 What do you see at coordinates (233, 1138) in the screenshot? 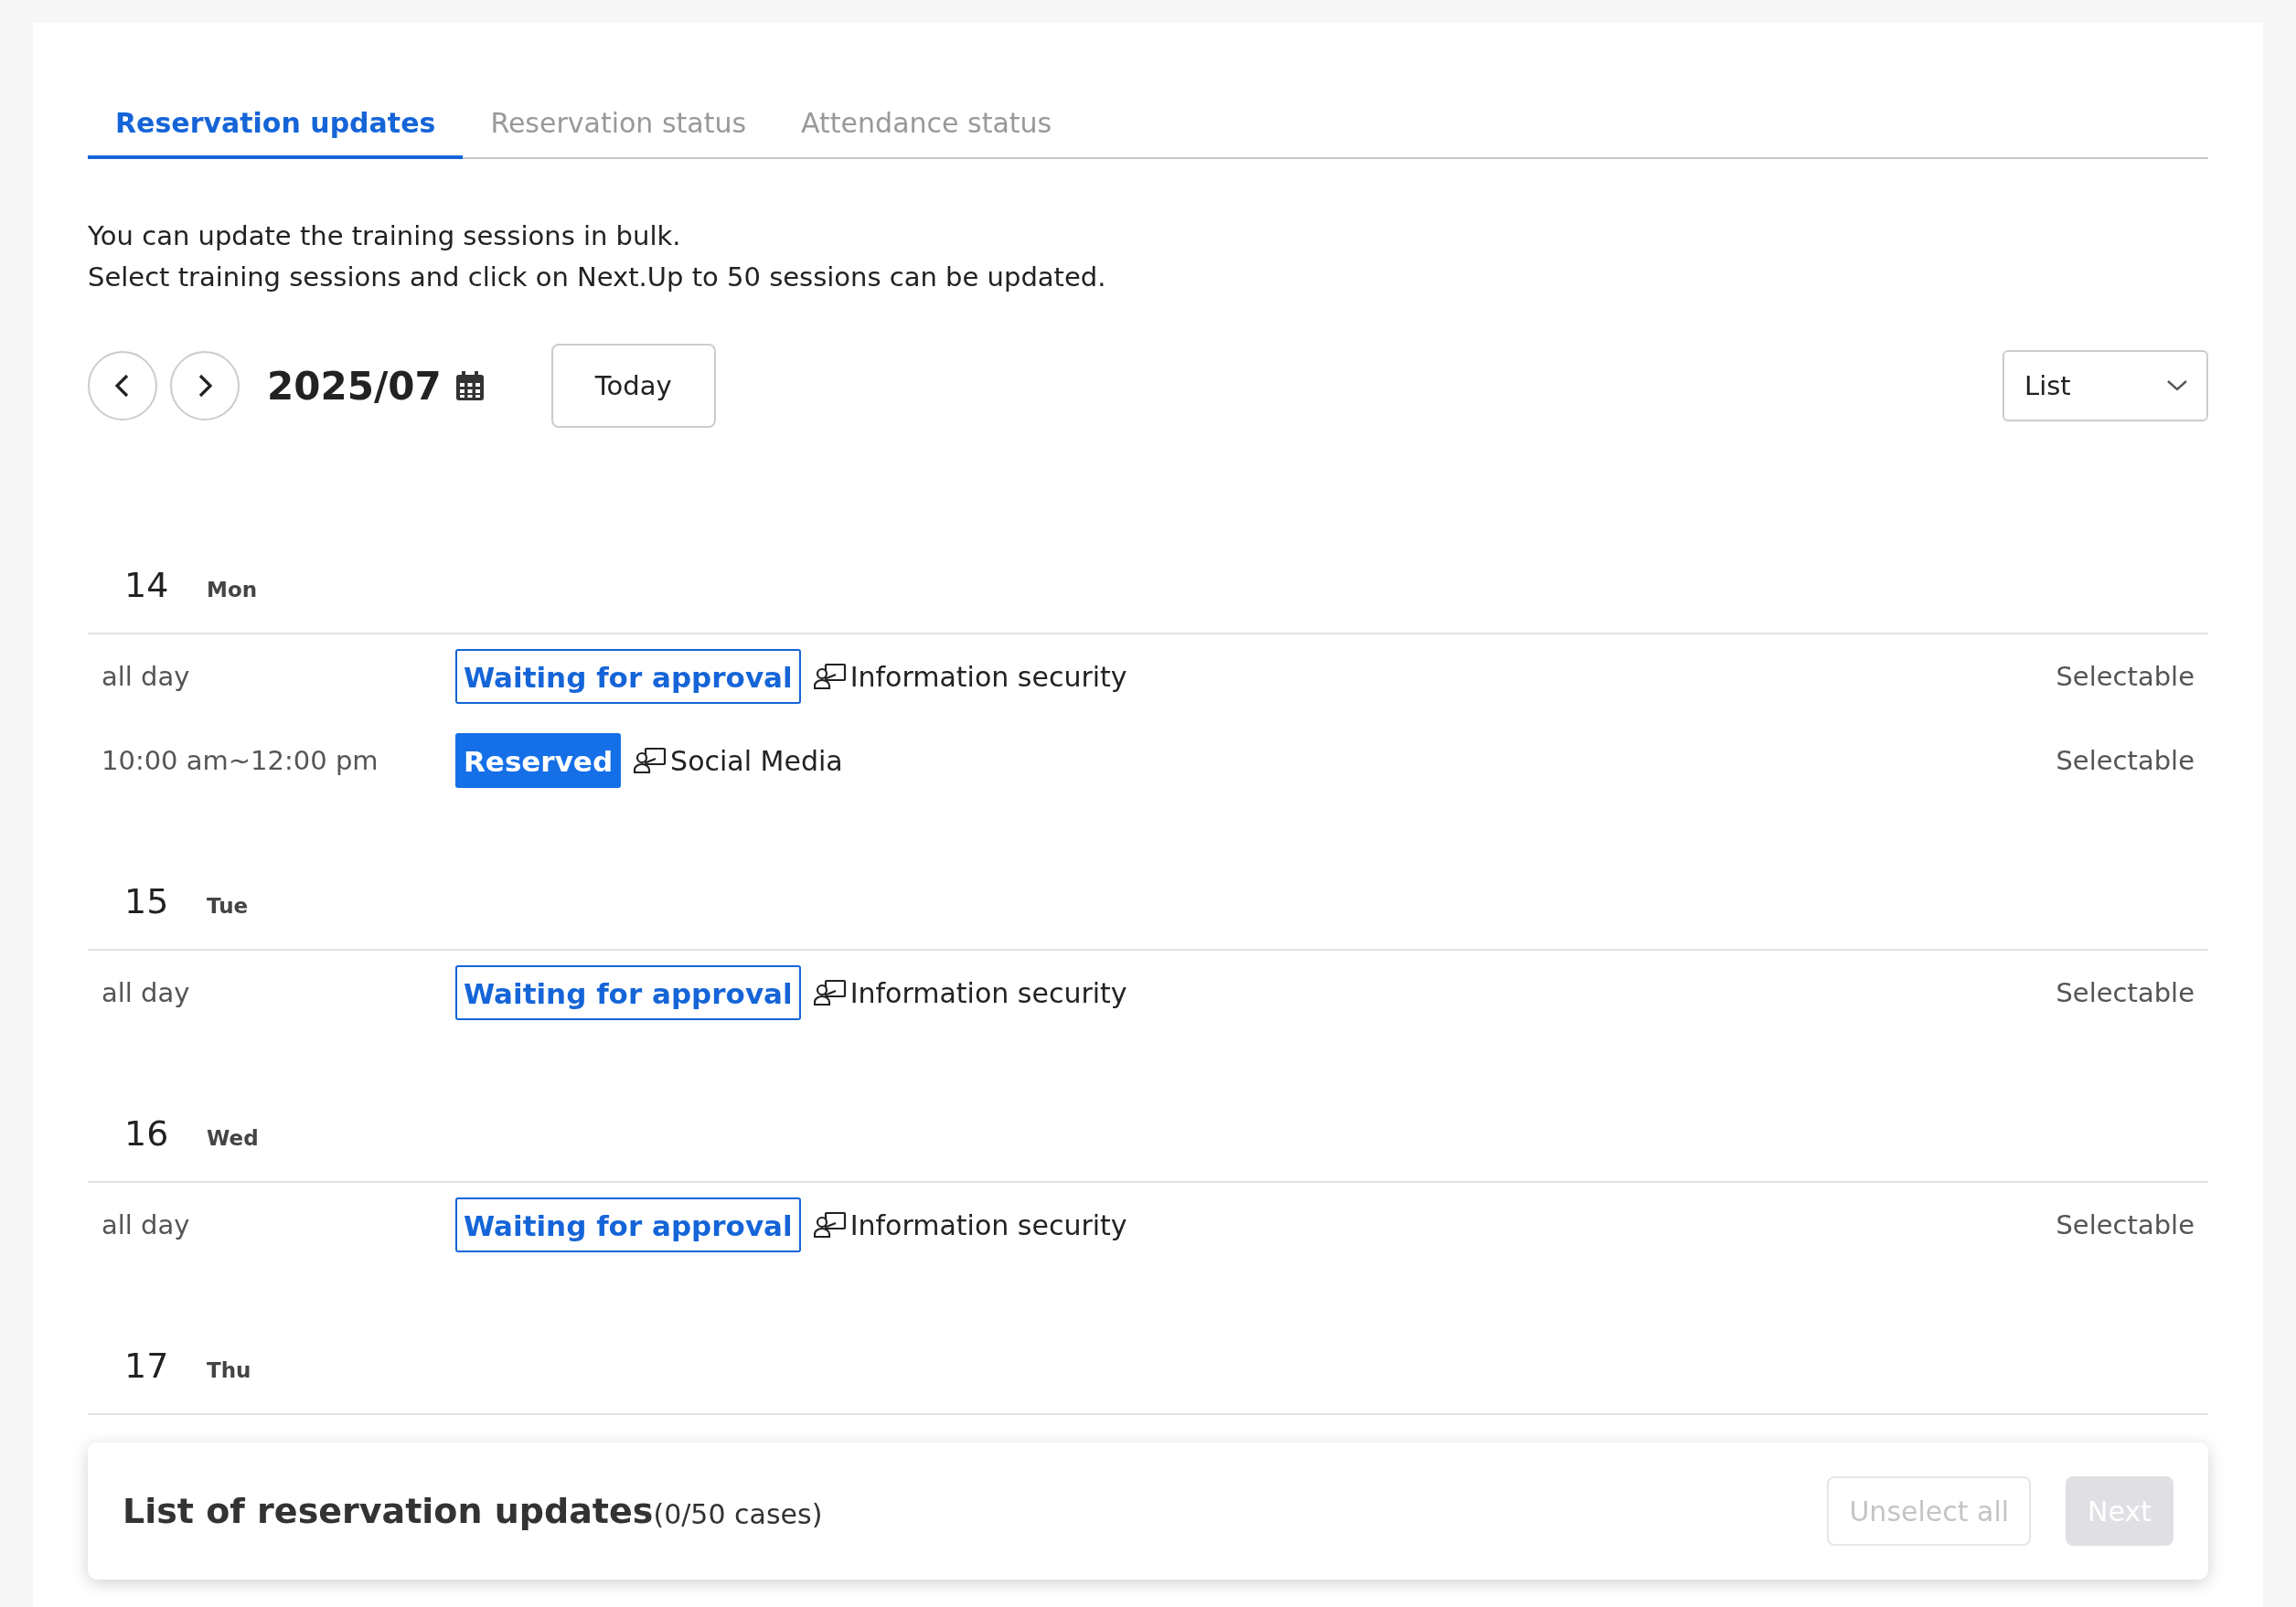
I see `weekday-label: Wed` at bounding box center [233, 1138].